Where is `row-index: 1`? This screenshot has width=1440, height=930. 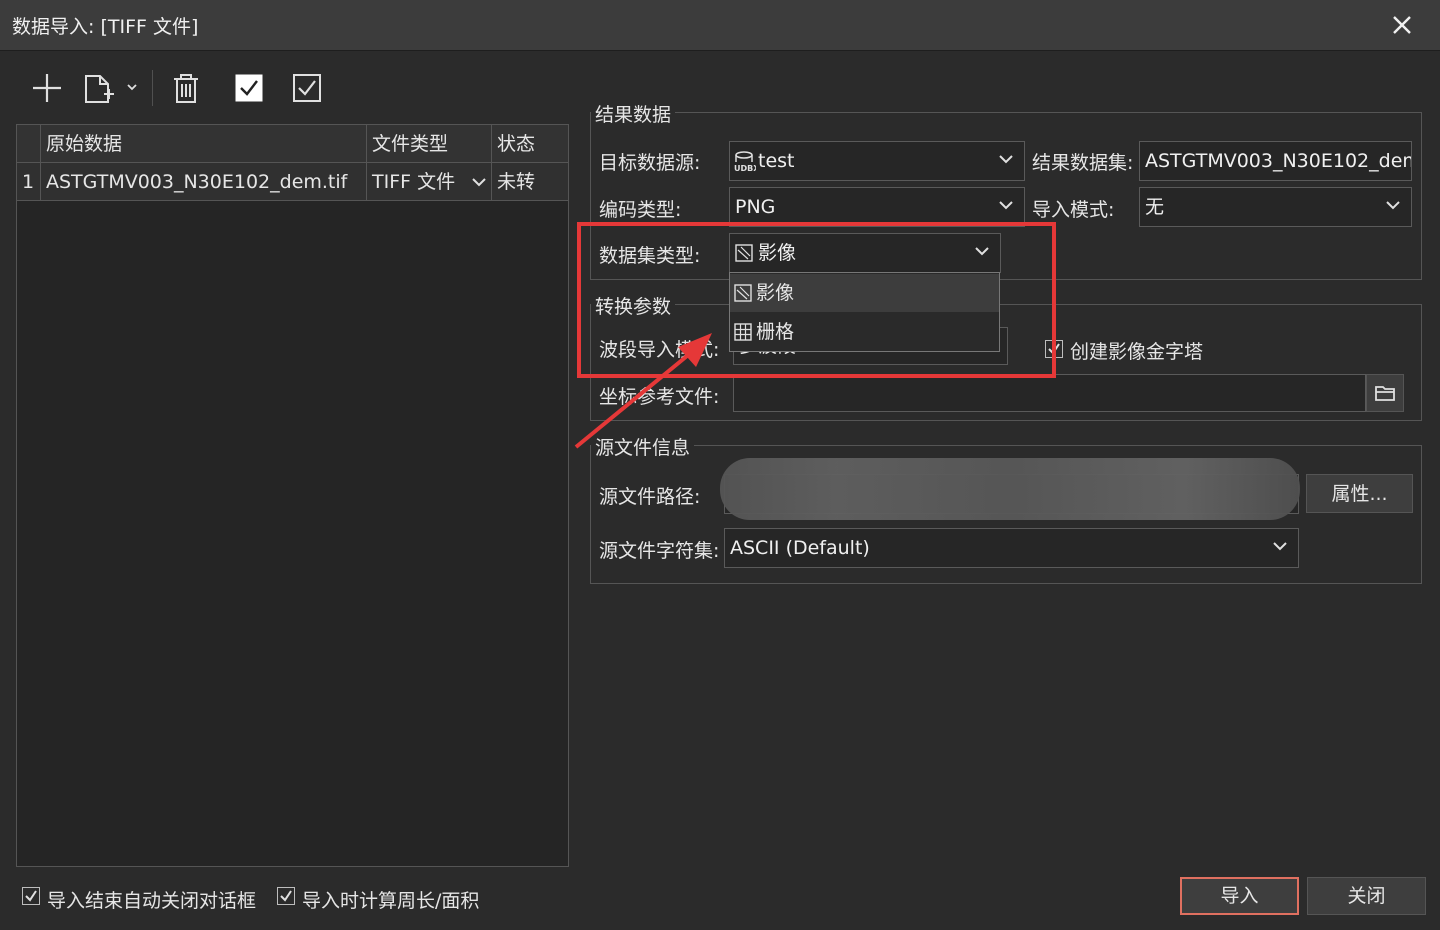 row-index: 1 is located at coordinates (29, 182).